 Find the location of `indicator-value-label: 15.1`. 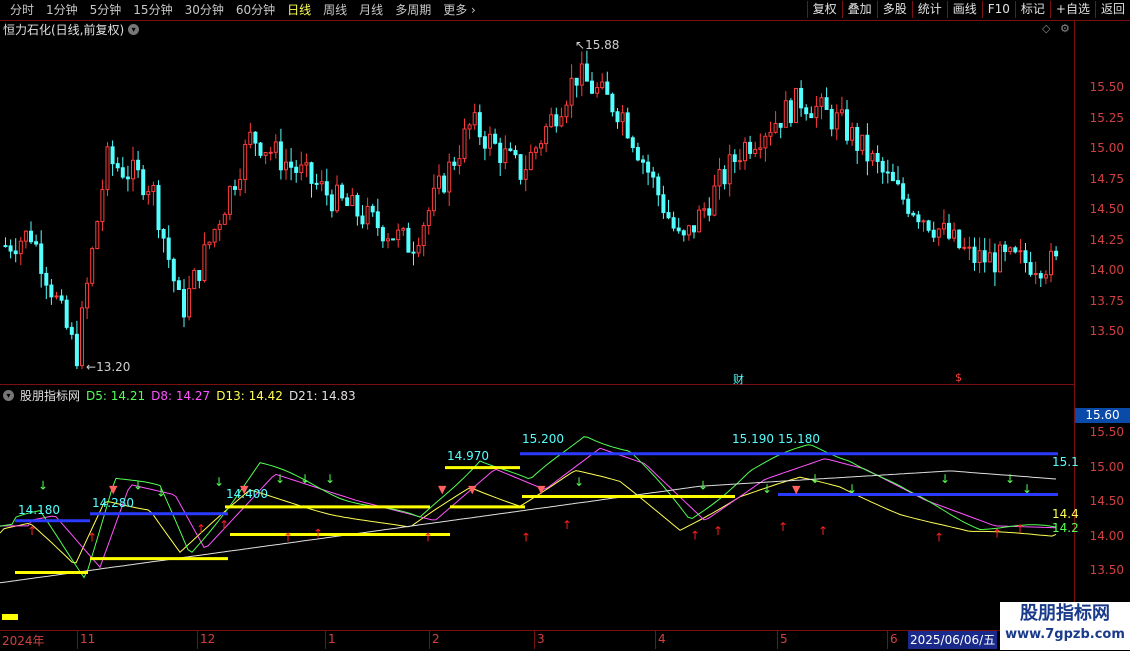

indicator-value-label: 15.1 is located at coordinates (1065, 462).